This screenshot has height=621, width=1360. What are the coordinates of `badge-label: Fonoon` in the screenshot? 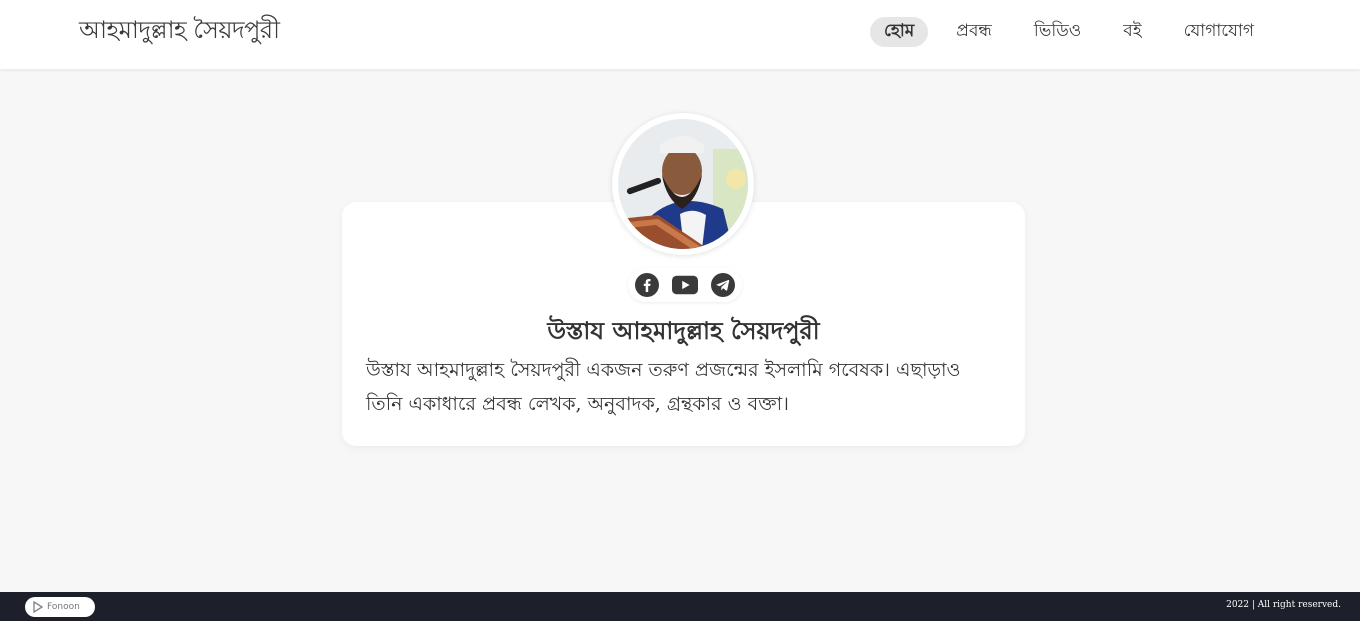 It's located at (63, 607).